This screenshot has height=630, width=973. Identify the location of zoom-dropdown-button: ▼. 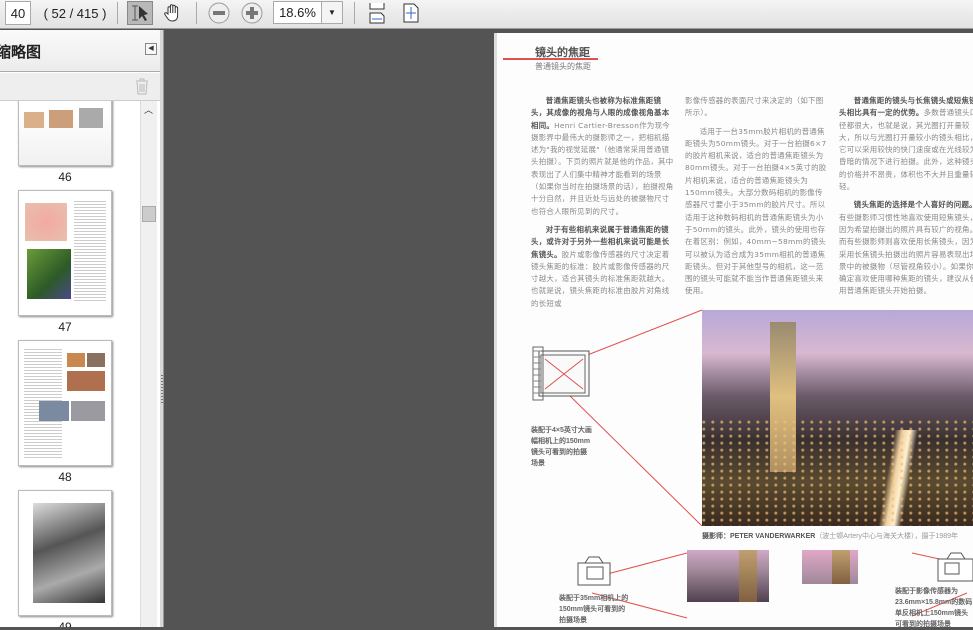
(332, 12).